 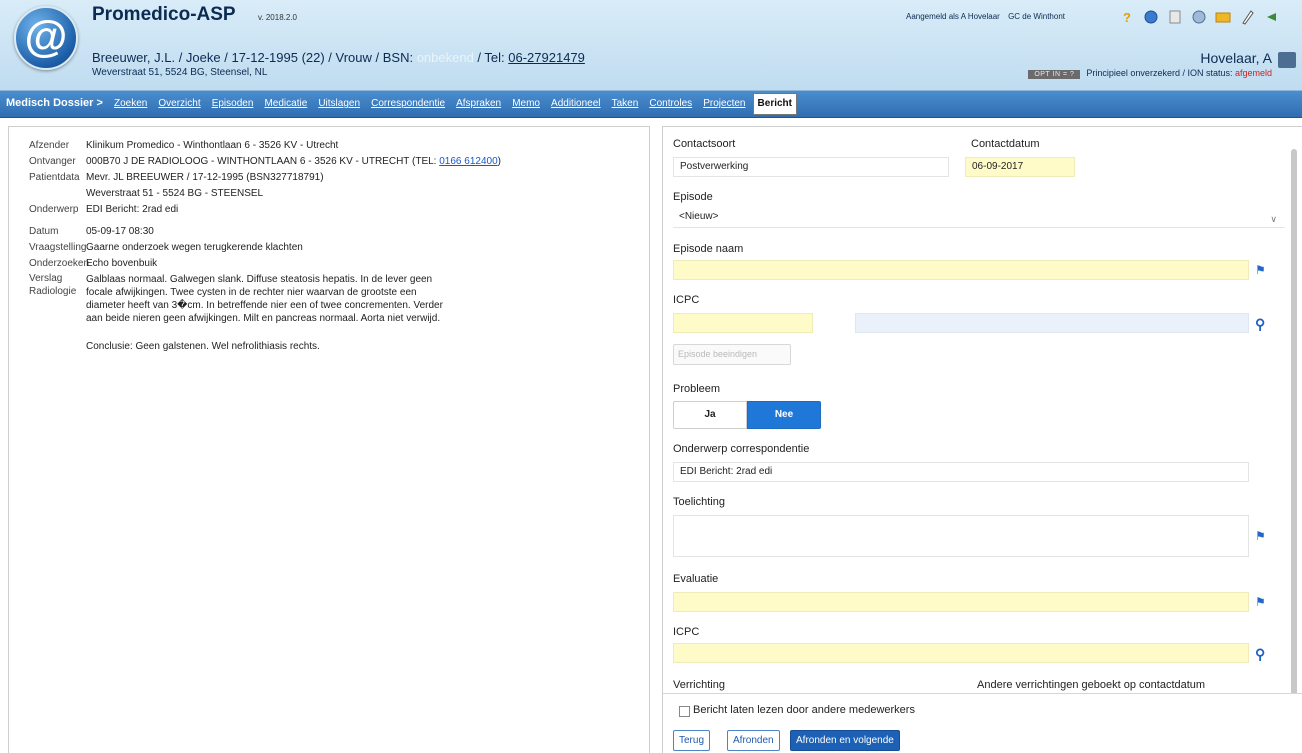 What do you see at coordinates (686, 632) in the screenshot?
I see `icpc-evaluatie-label: ICPC` at bounding box center [686, 632].